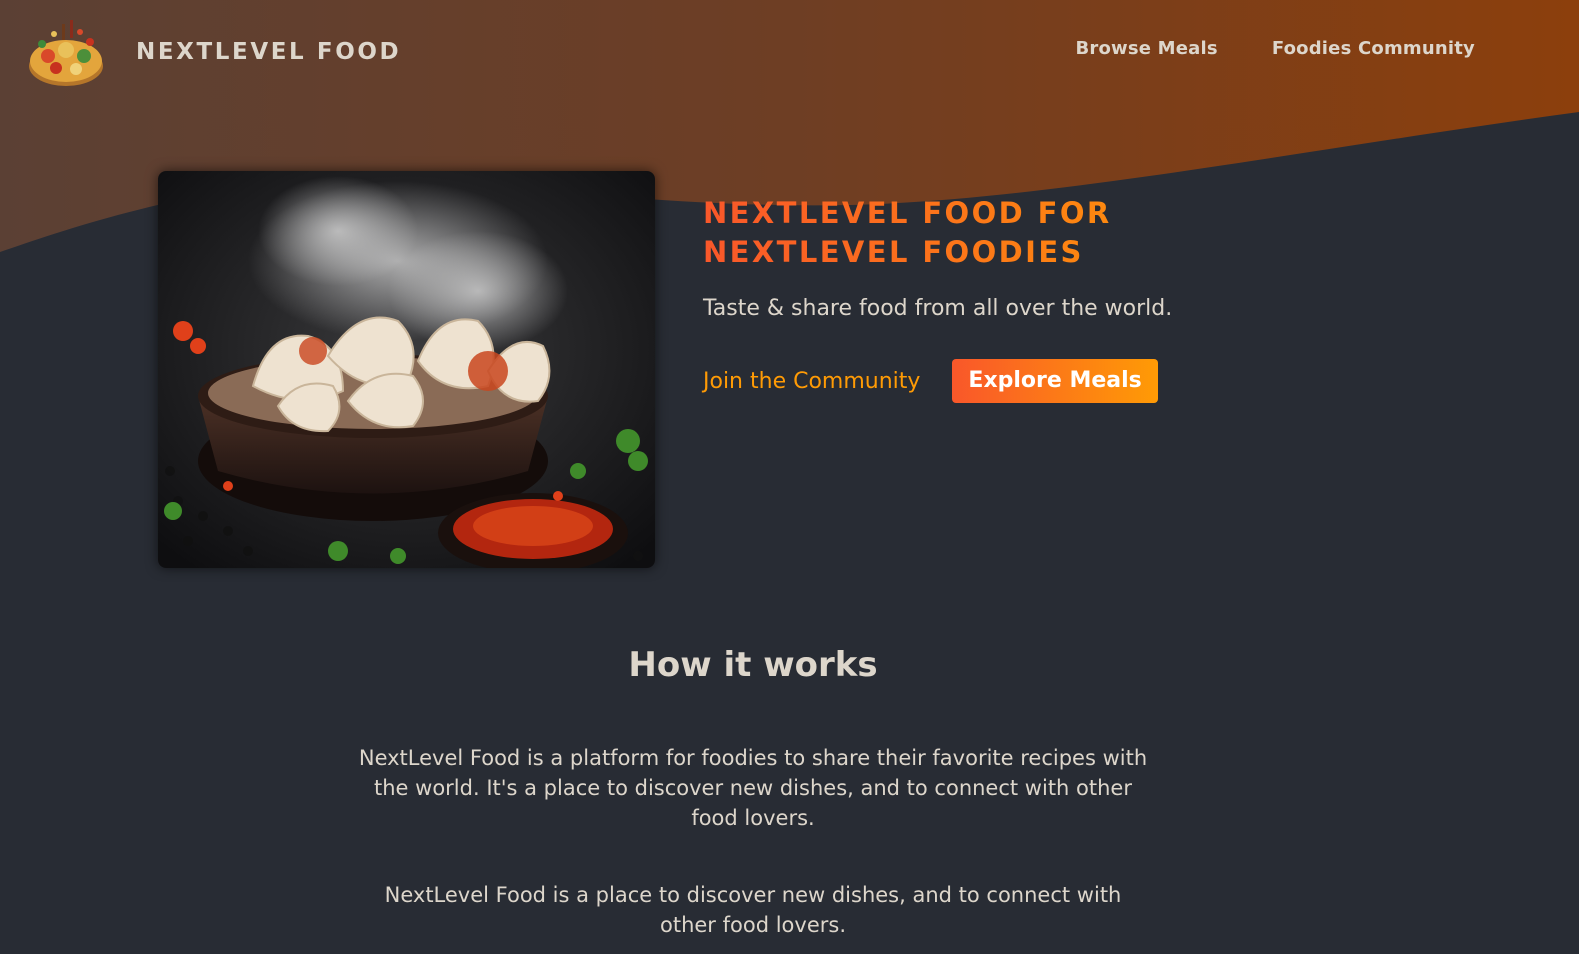  What do you see at coordinates (753, 665) in the screenshot?
I see `how-it-works-heading: How it works` at bounding box center [753, 665].